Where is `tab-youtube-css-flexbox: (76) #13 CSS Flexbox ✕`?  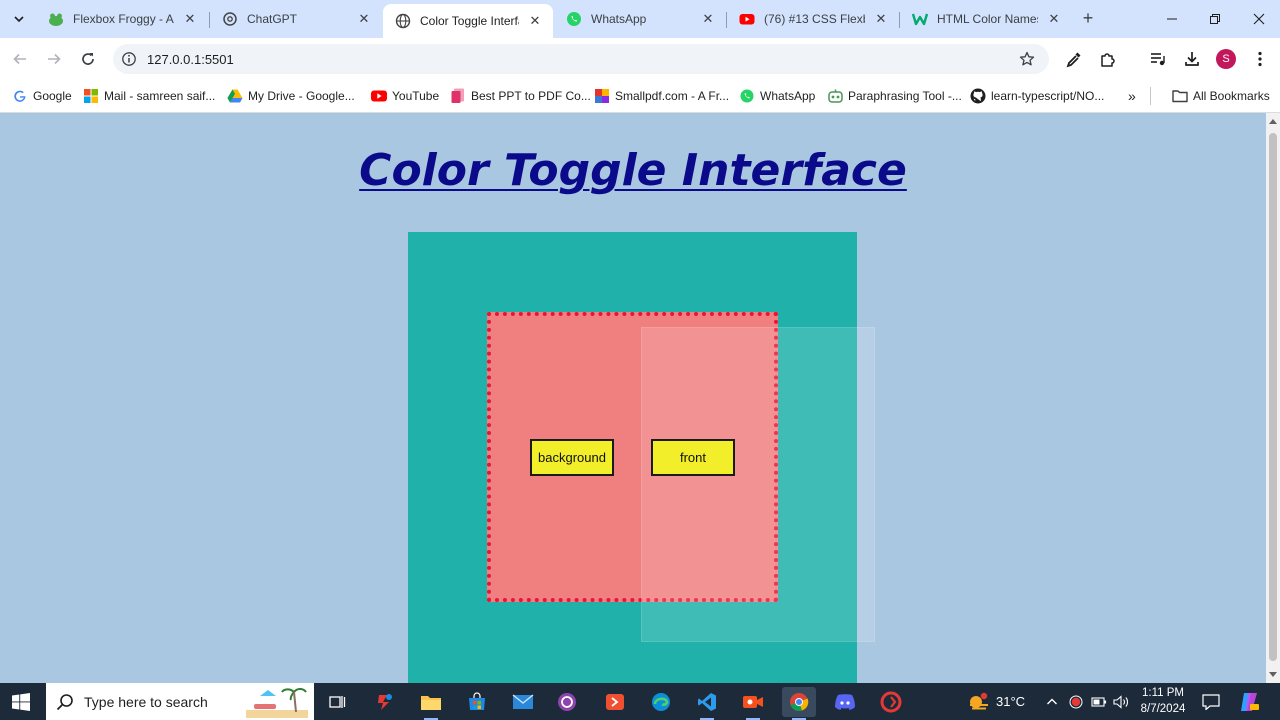 tab-youtube-css-flexbox: (76) #13 CSS Flexbox ✕ is located at coordinates (813, 19).